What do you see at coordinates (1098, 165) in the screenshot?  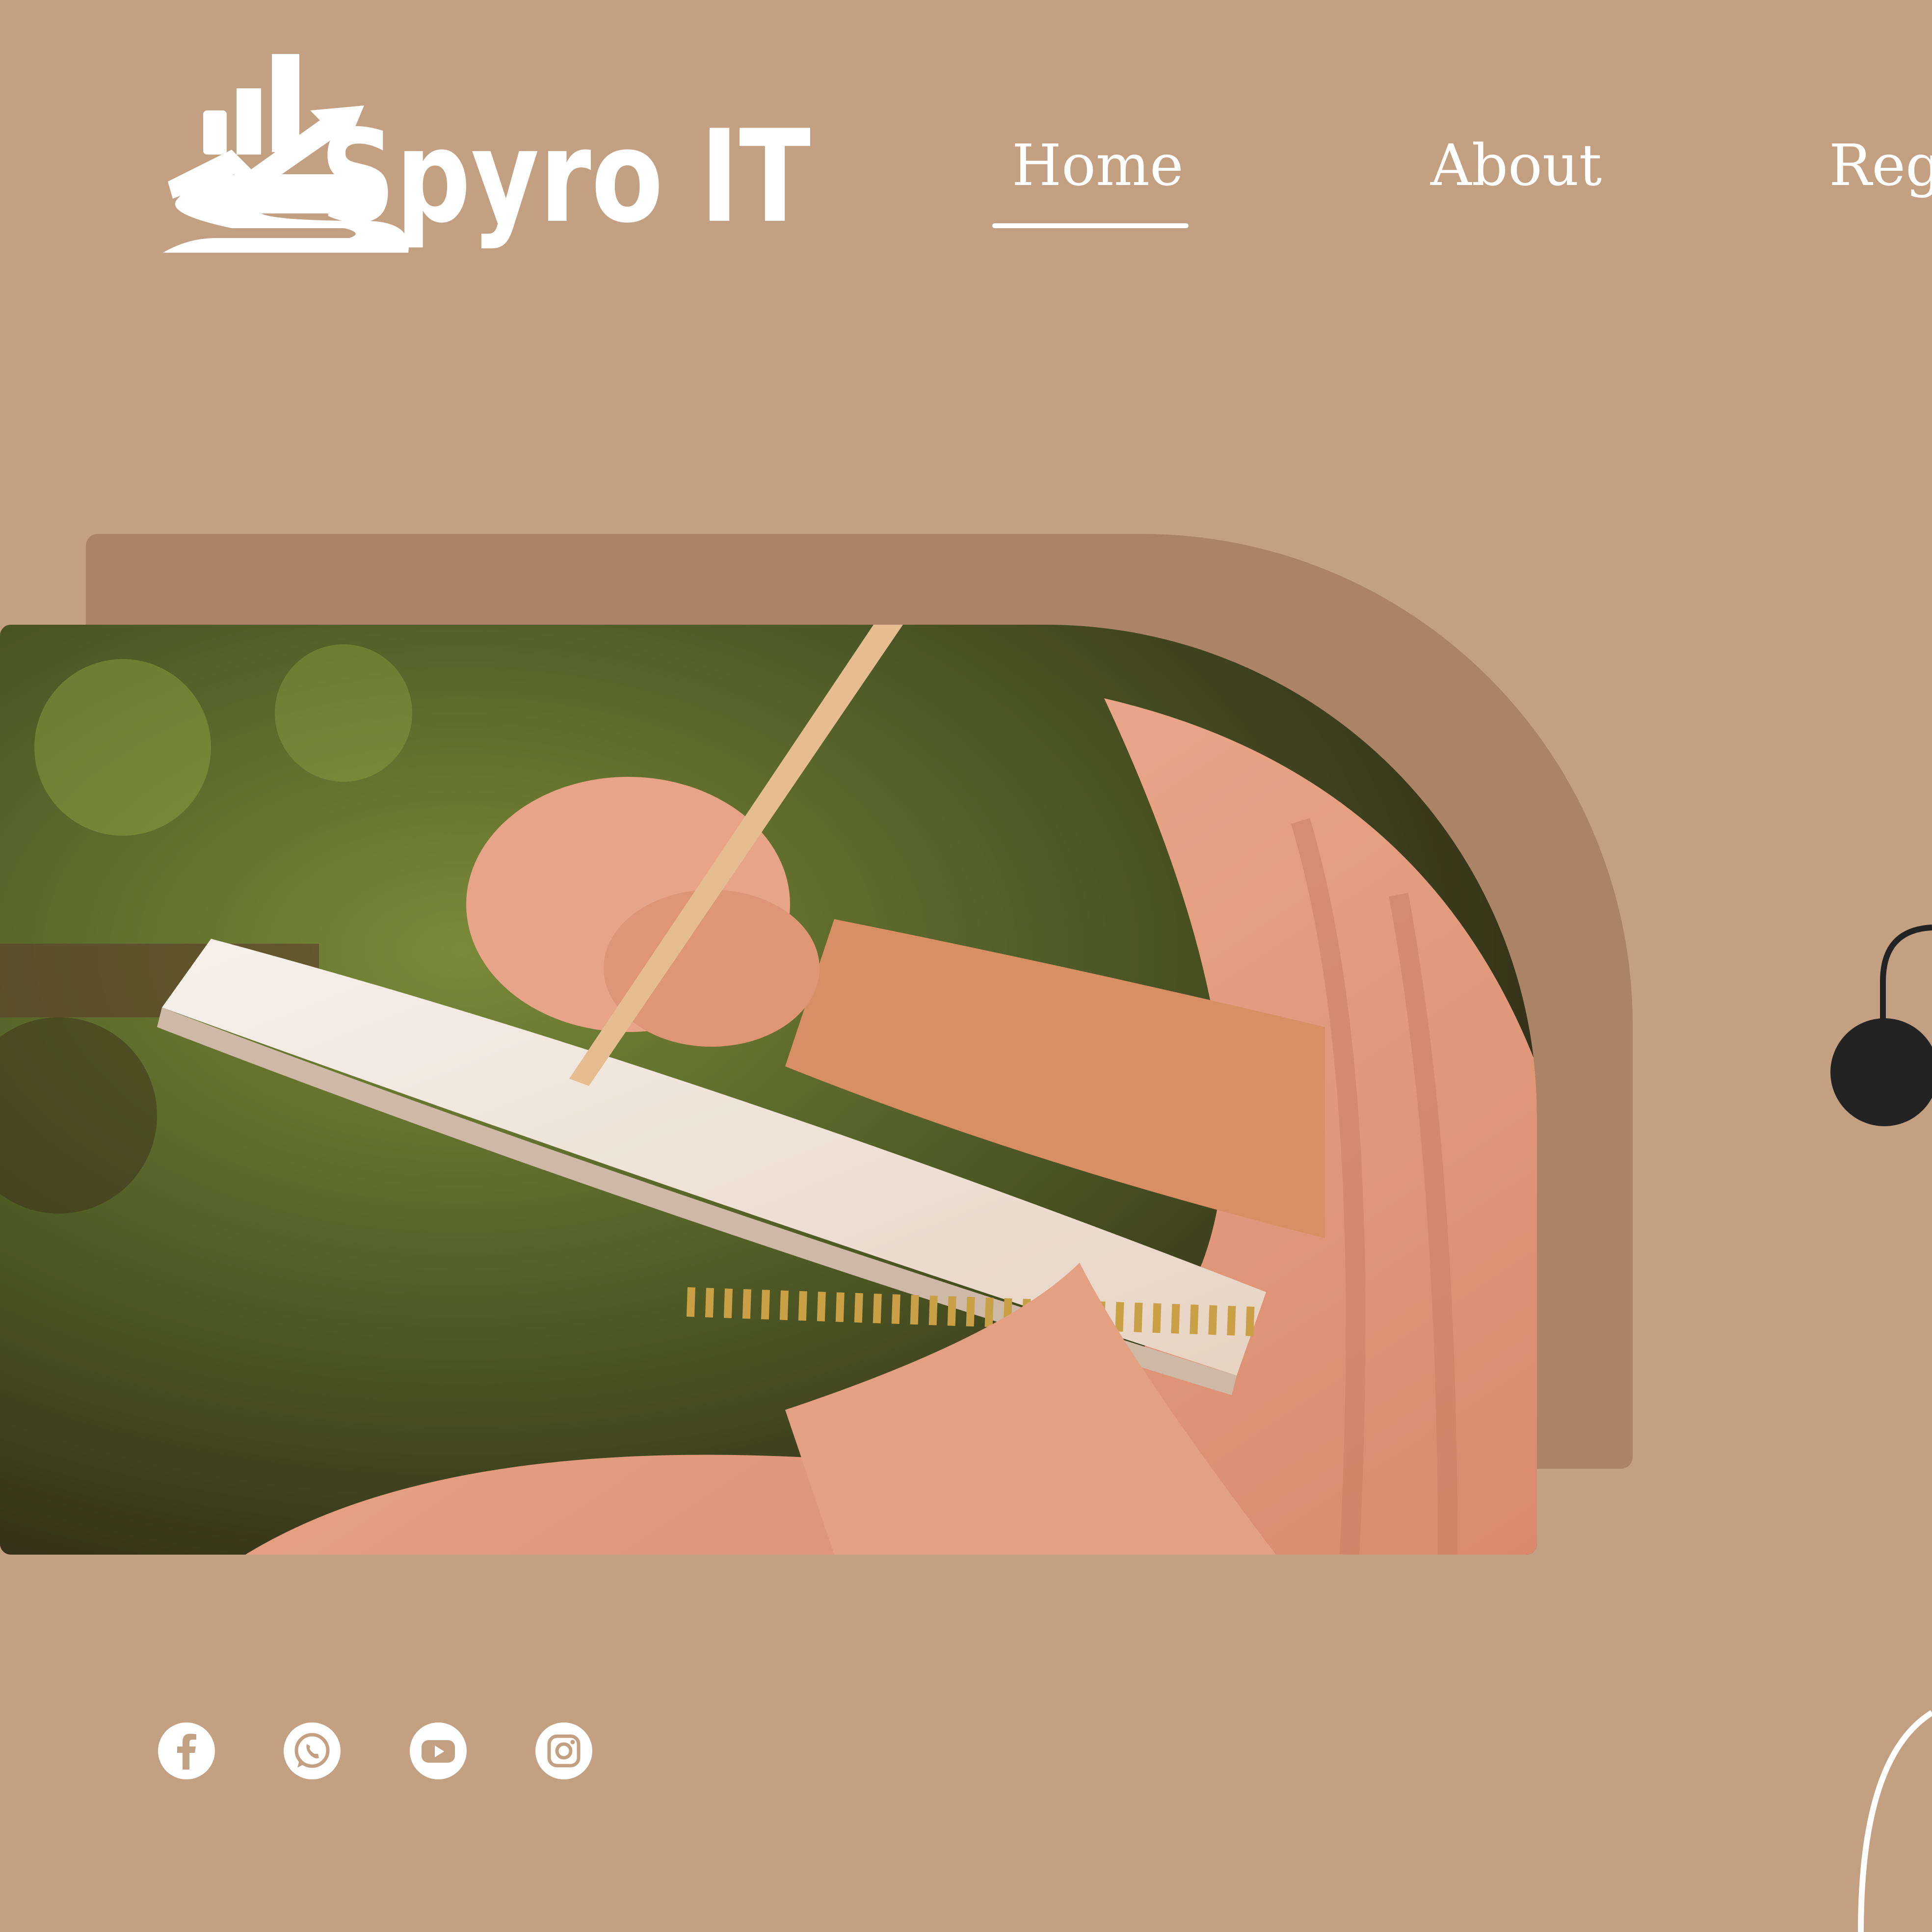 I see `nav-item-home: Home` at bounding box center [1098, 165].